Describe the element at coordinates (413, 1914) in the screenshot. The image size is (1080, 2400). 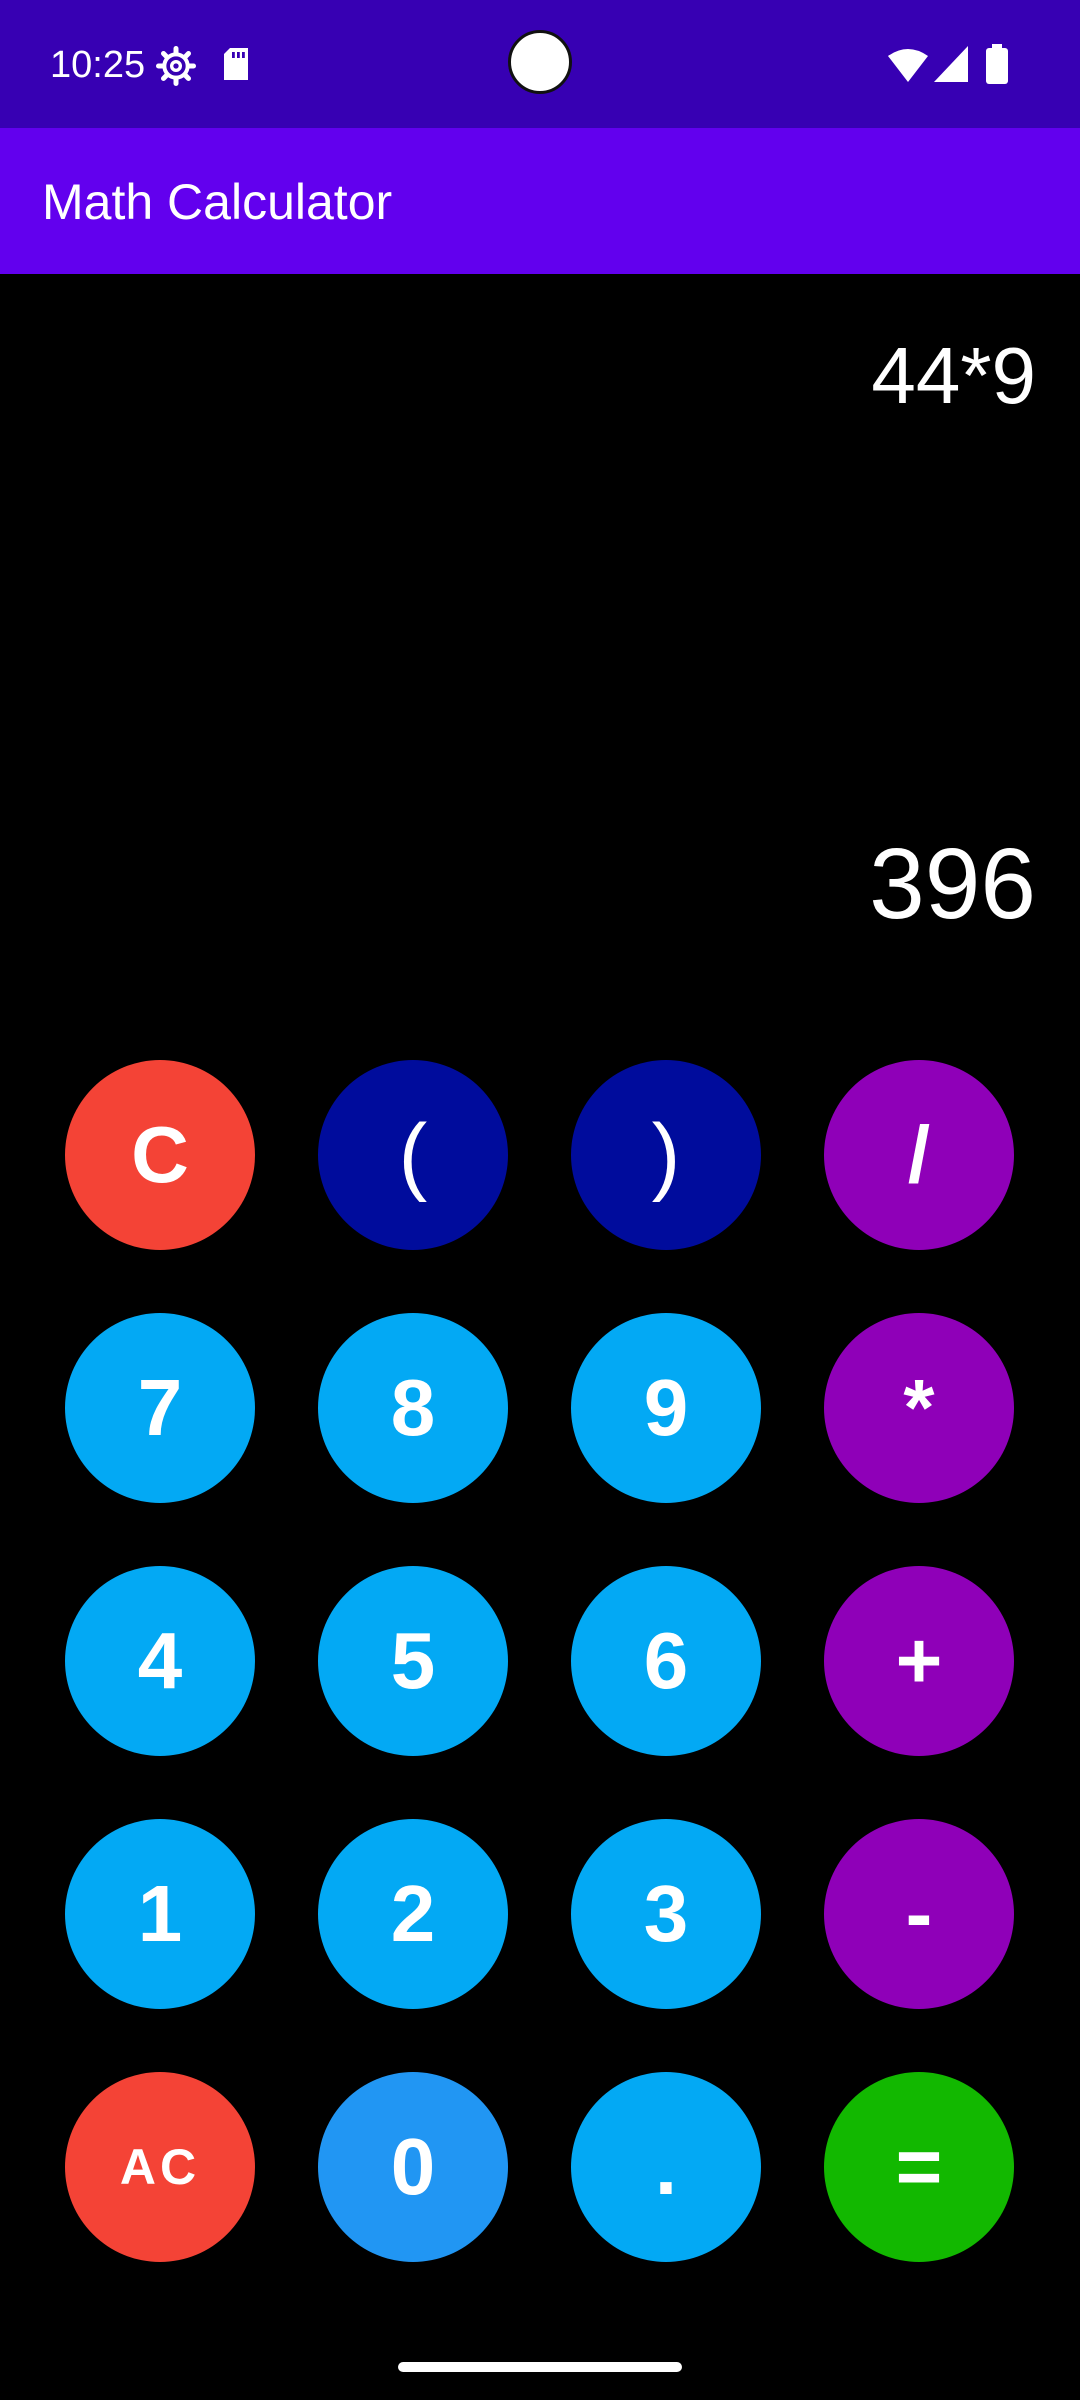
I see `digit-2-button: 2` at that location.